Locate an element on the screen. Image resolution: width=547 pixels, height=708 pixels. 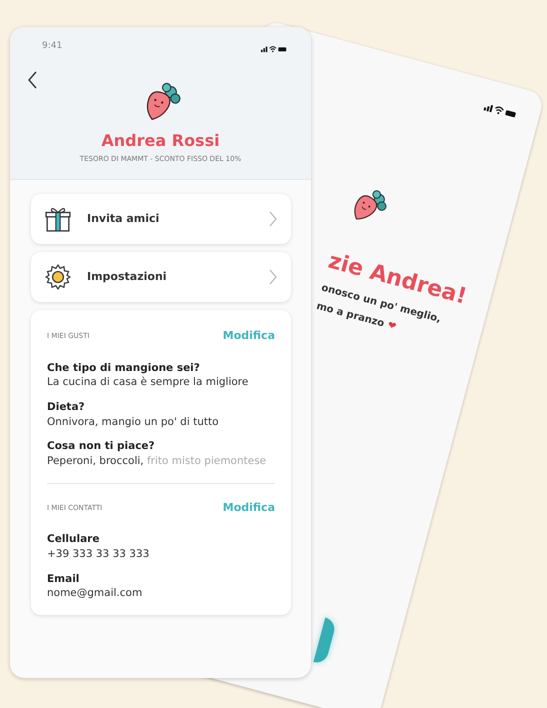
field-value: nome@gmail.com is located at coordinates (95, 593).